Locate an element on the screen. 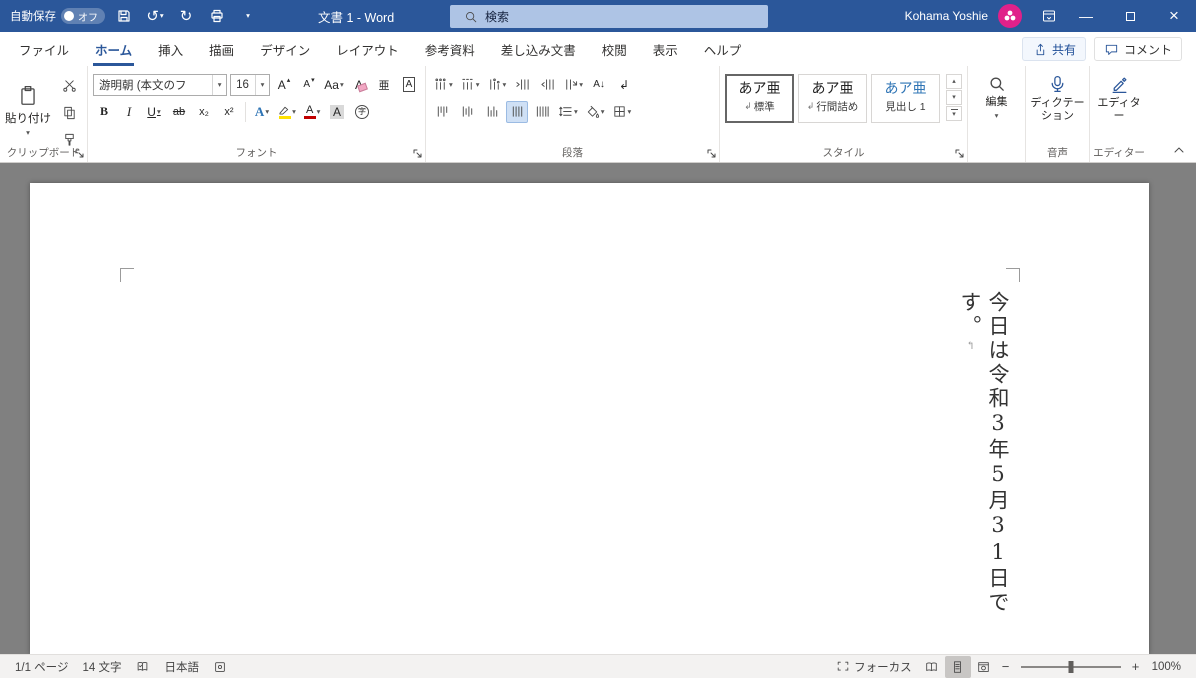 This screenshot has width=1196, height=678. font-name-combo: 游明朝 (本文のフ ▾ is located at coordinates (160, 84).